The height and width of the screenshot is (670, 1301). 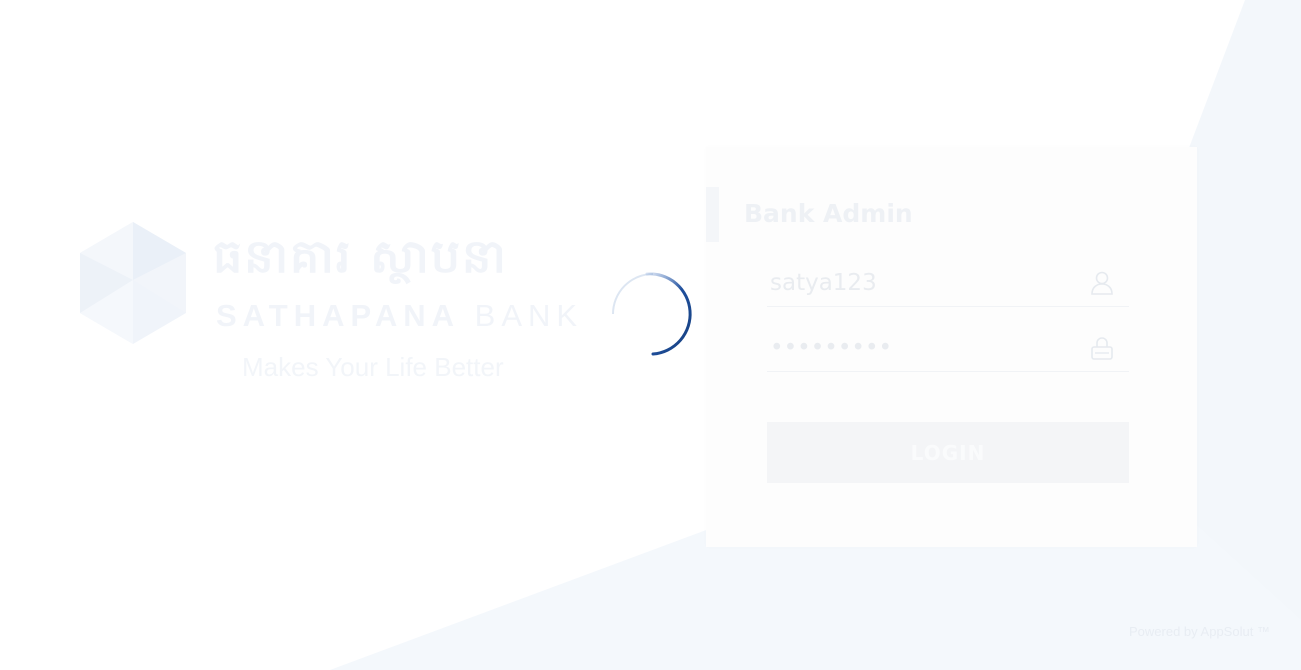 What do you see at coordinates (920, 348) in the screenshot?
I see `password-input` at bounding box center [920, 348].